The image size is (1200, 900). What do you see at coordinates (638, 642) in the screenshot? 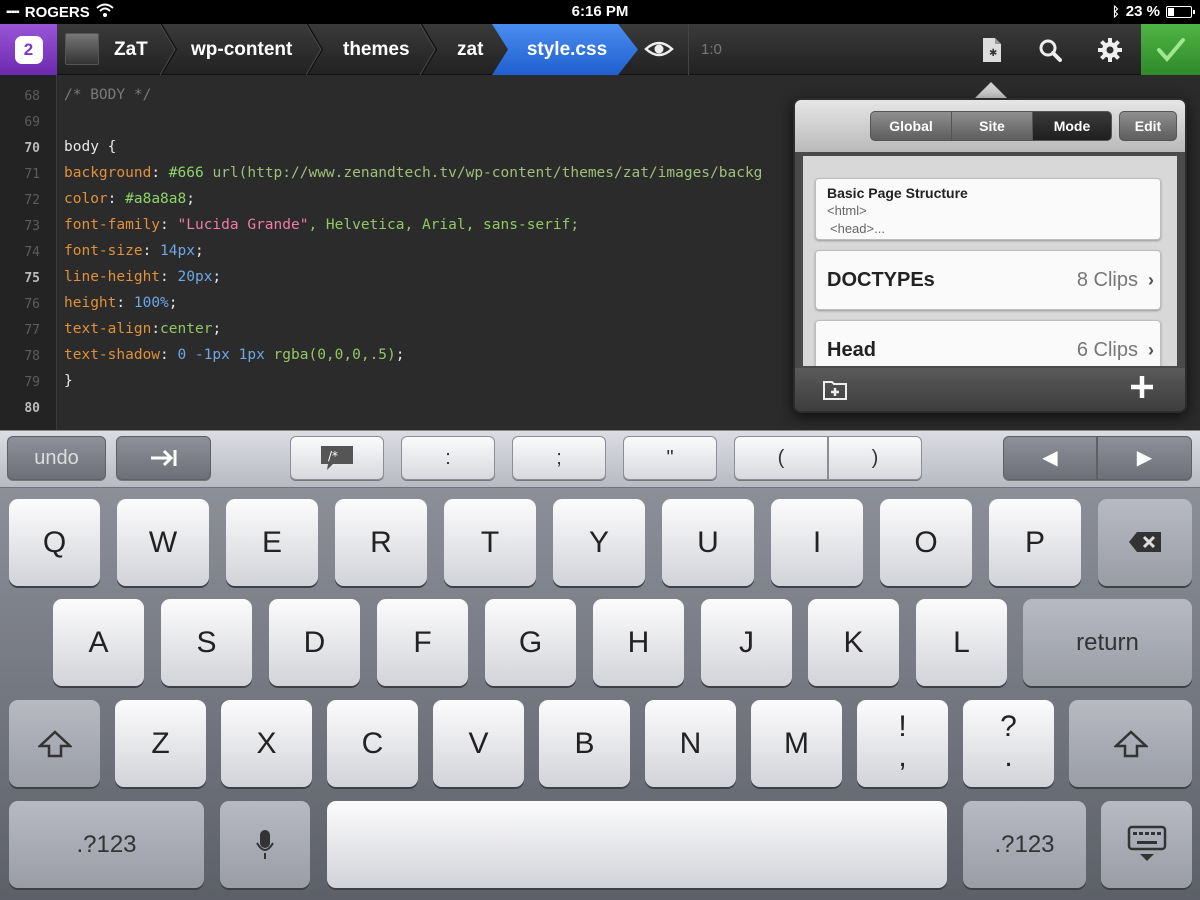
I see `key-h: H` at bounding box center [638, 642].